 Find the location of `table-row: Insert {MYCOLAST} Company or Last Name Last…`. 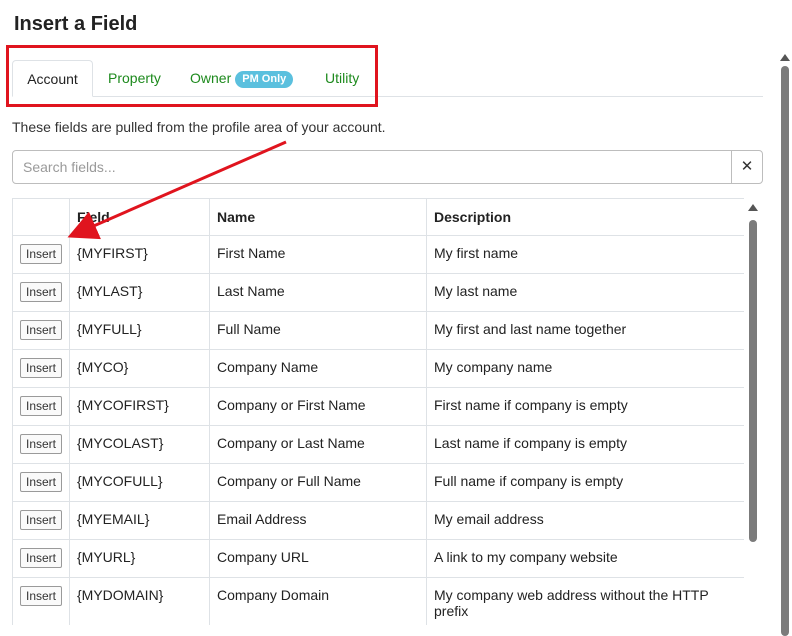

table-row: Insert {MYCOLAST} Company or Last Name Last… is located at coordinates (378, 444).